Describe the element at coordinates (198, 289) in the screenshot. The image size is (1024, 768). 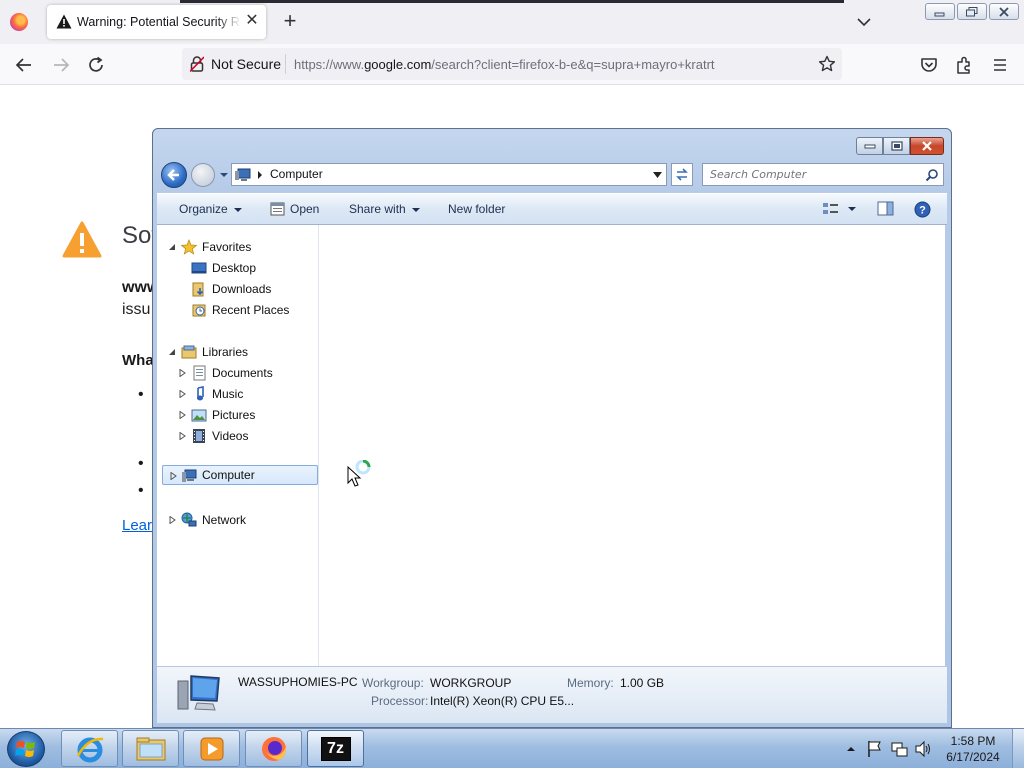
I see `downloads-folder-icon` at that location.